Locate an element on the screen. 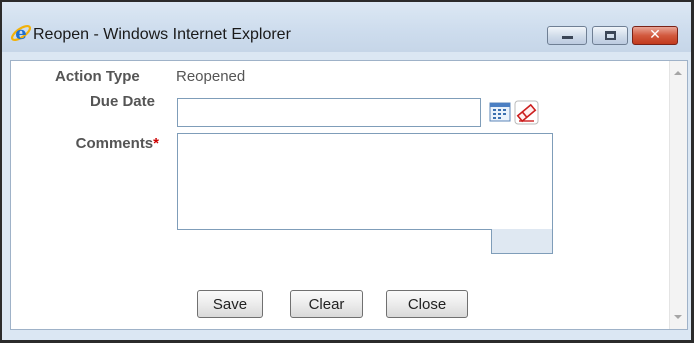 This screenshot has height=343, width=694. title-bar: e Reopen - Windows Internet Explorer ✕ is located at coordinates (346, 27).